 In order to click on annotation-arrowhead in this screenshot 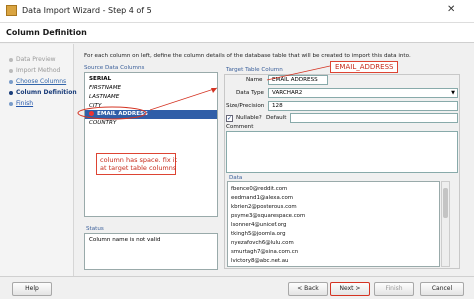, I will do `click(214, 90)`.